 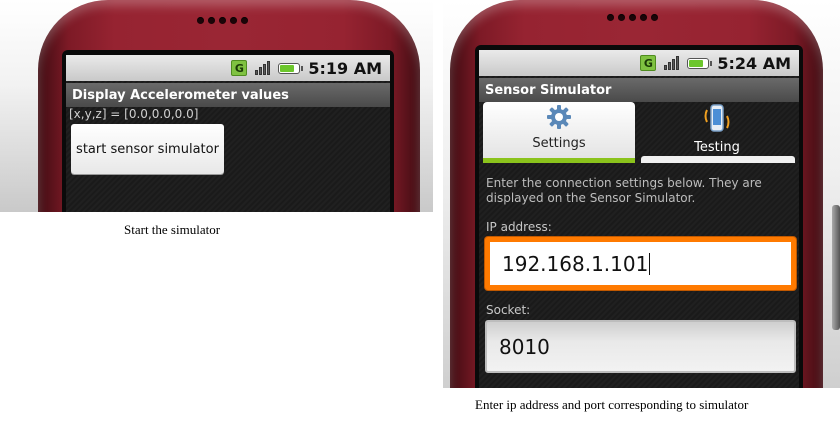 What do you see at coordinates (639, 90) in the screenshot?
I see `app-title: Sensor Simulator` at bounding box center [639, 90].